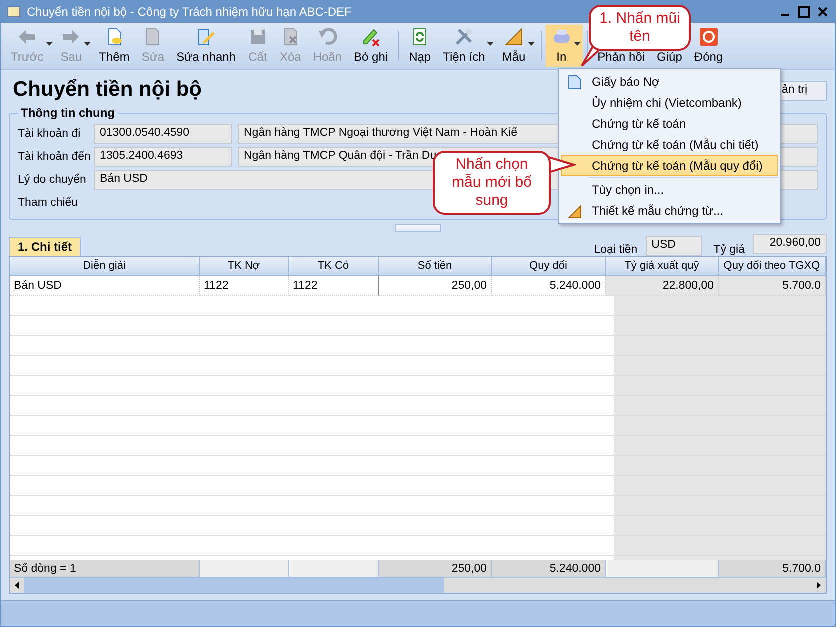  I want to click on window-title: Chuyển tiền nội bộ - Công ty Trách nhiệm hữu hạn ABC-DEF, so click(189, 11).